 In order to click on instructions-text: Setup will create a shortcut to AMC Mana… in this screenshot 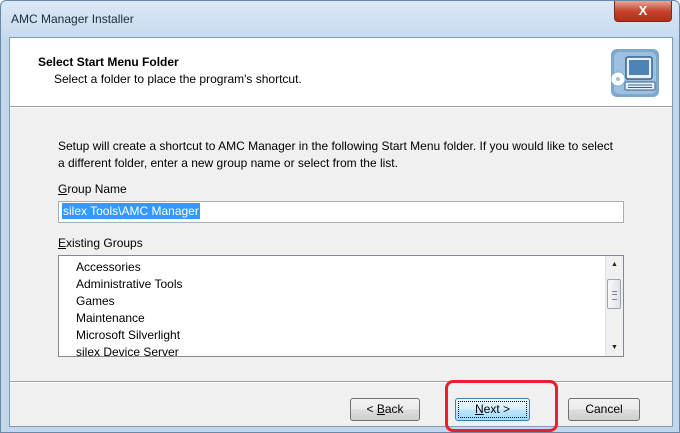, I will do `click(335, 154)`.